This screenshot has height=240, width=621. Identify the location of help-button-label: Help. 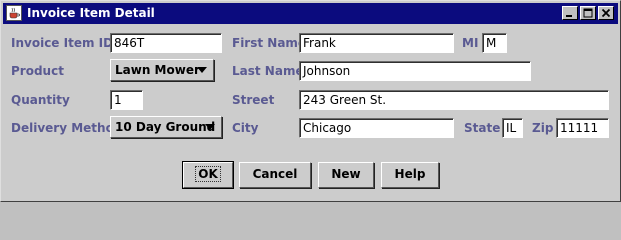
(410, 174).